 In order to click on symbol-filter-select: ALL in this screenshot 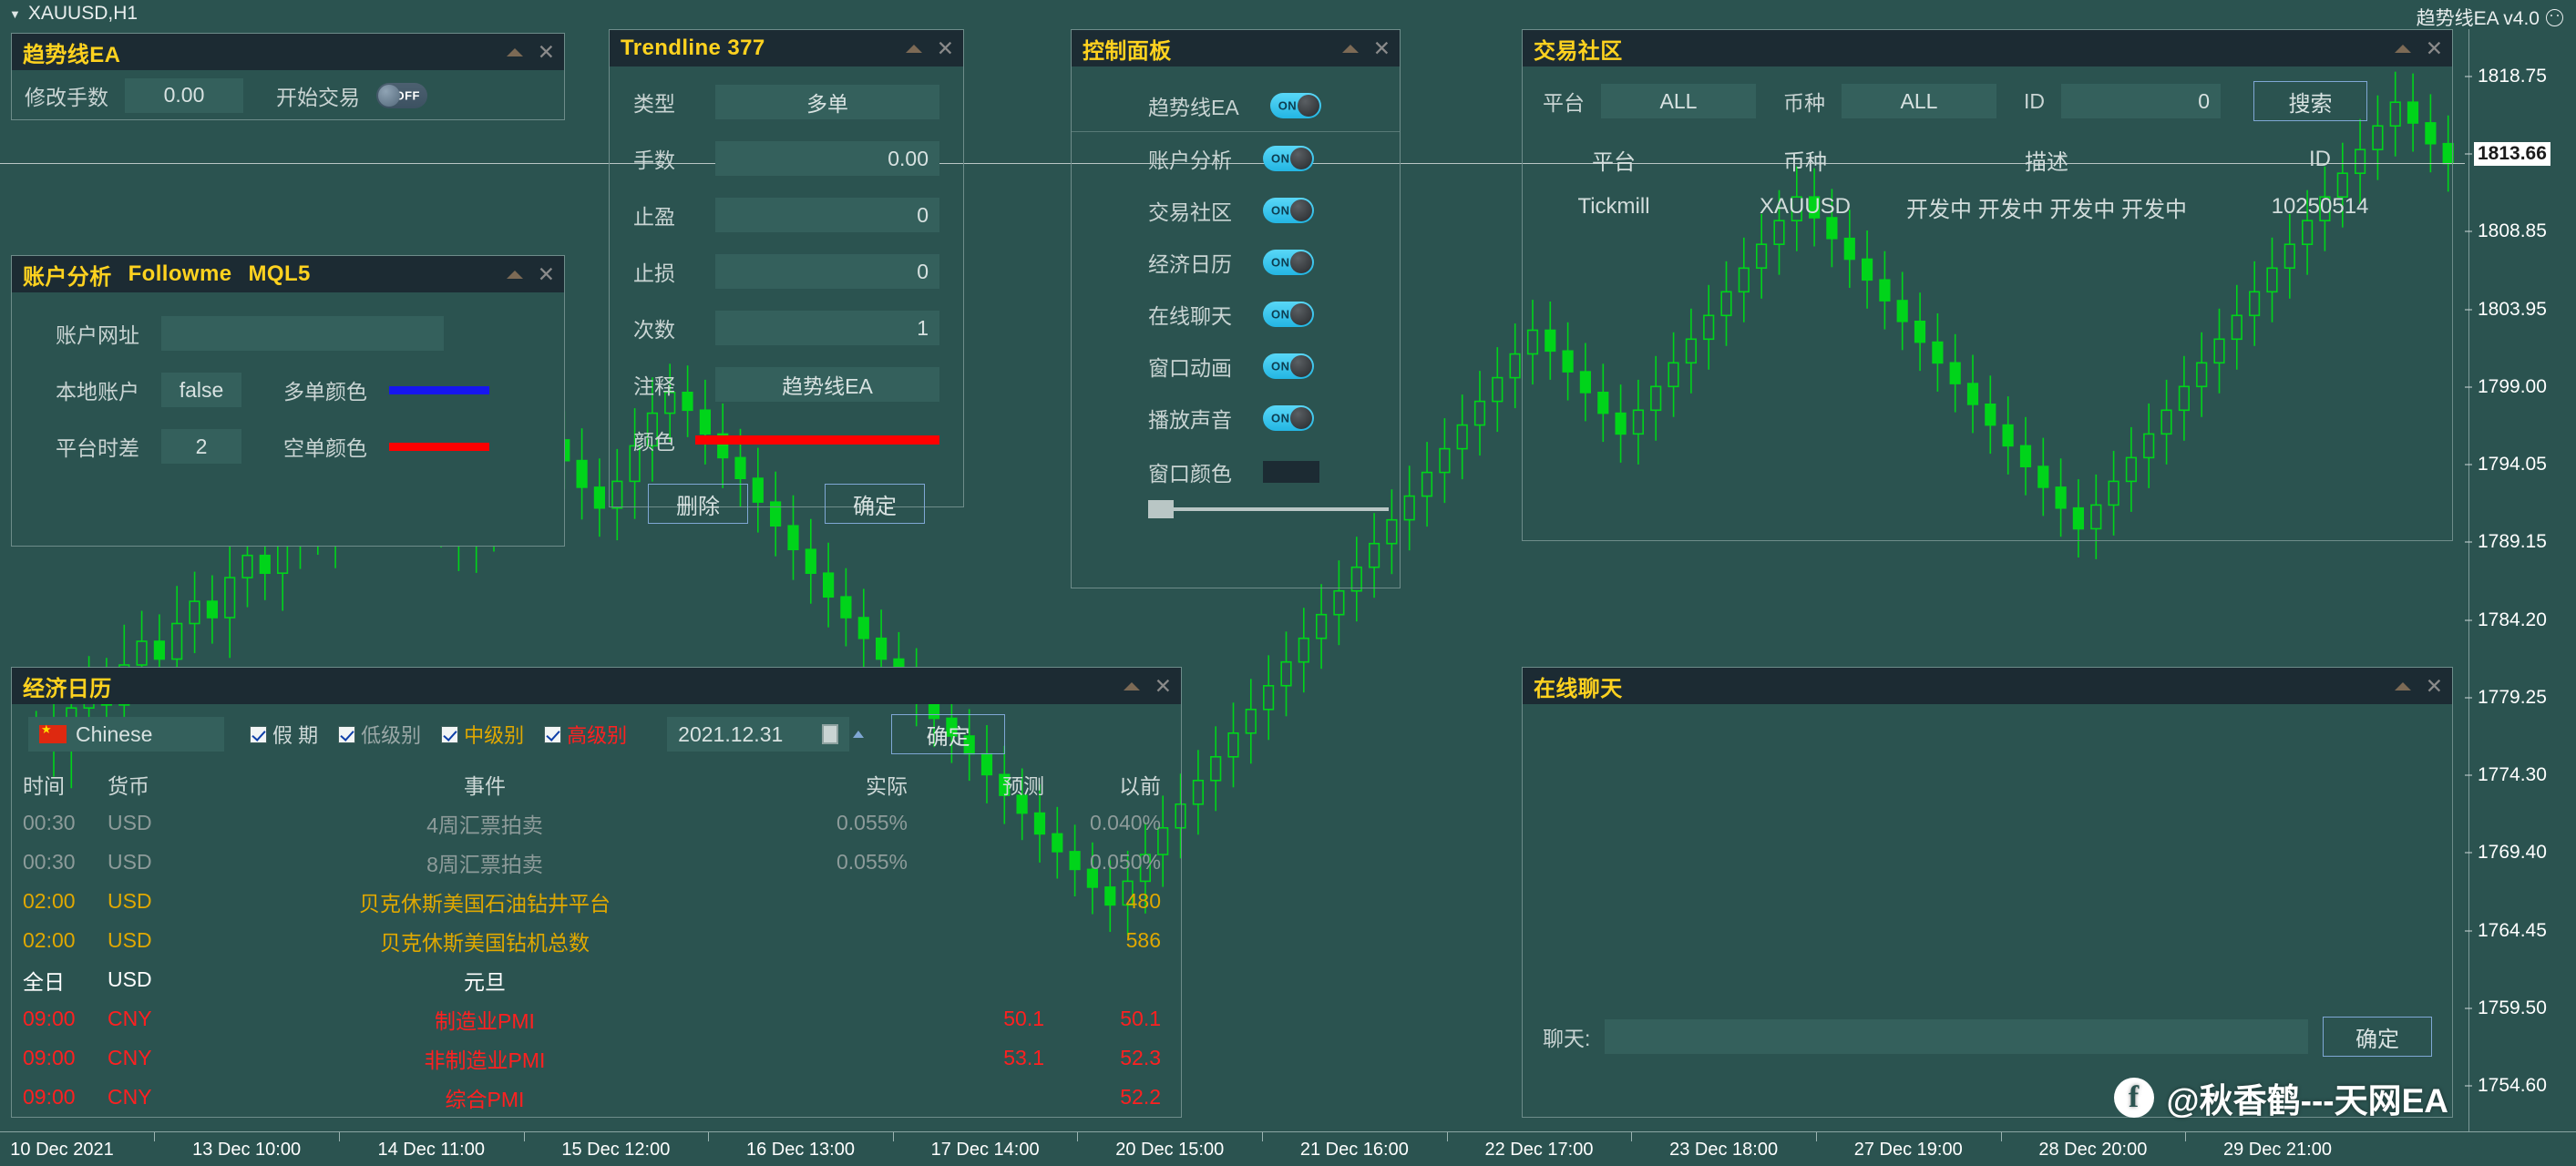, I will do `click(1919, 101)`.